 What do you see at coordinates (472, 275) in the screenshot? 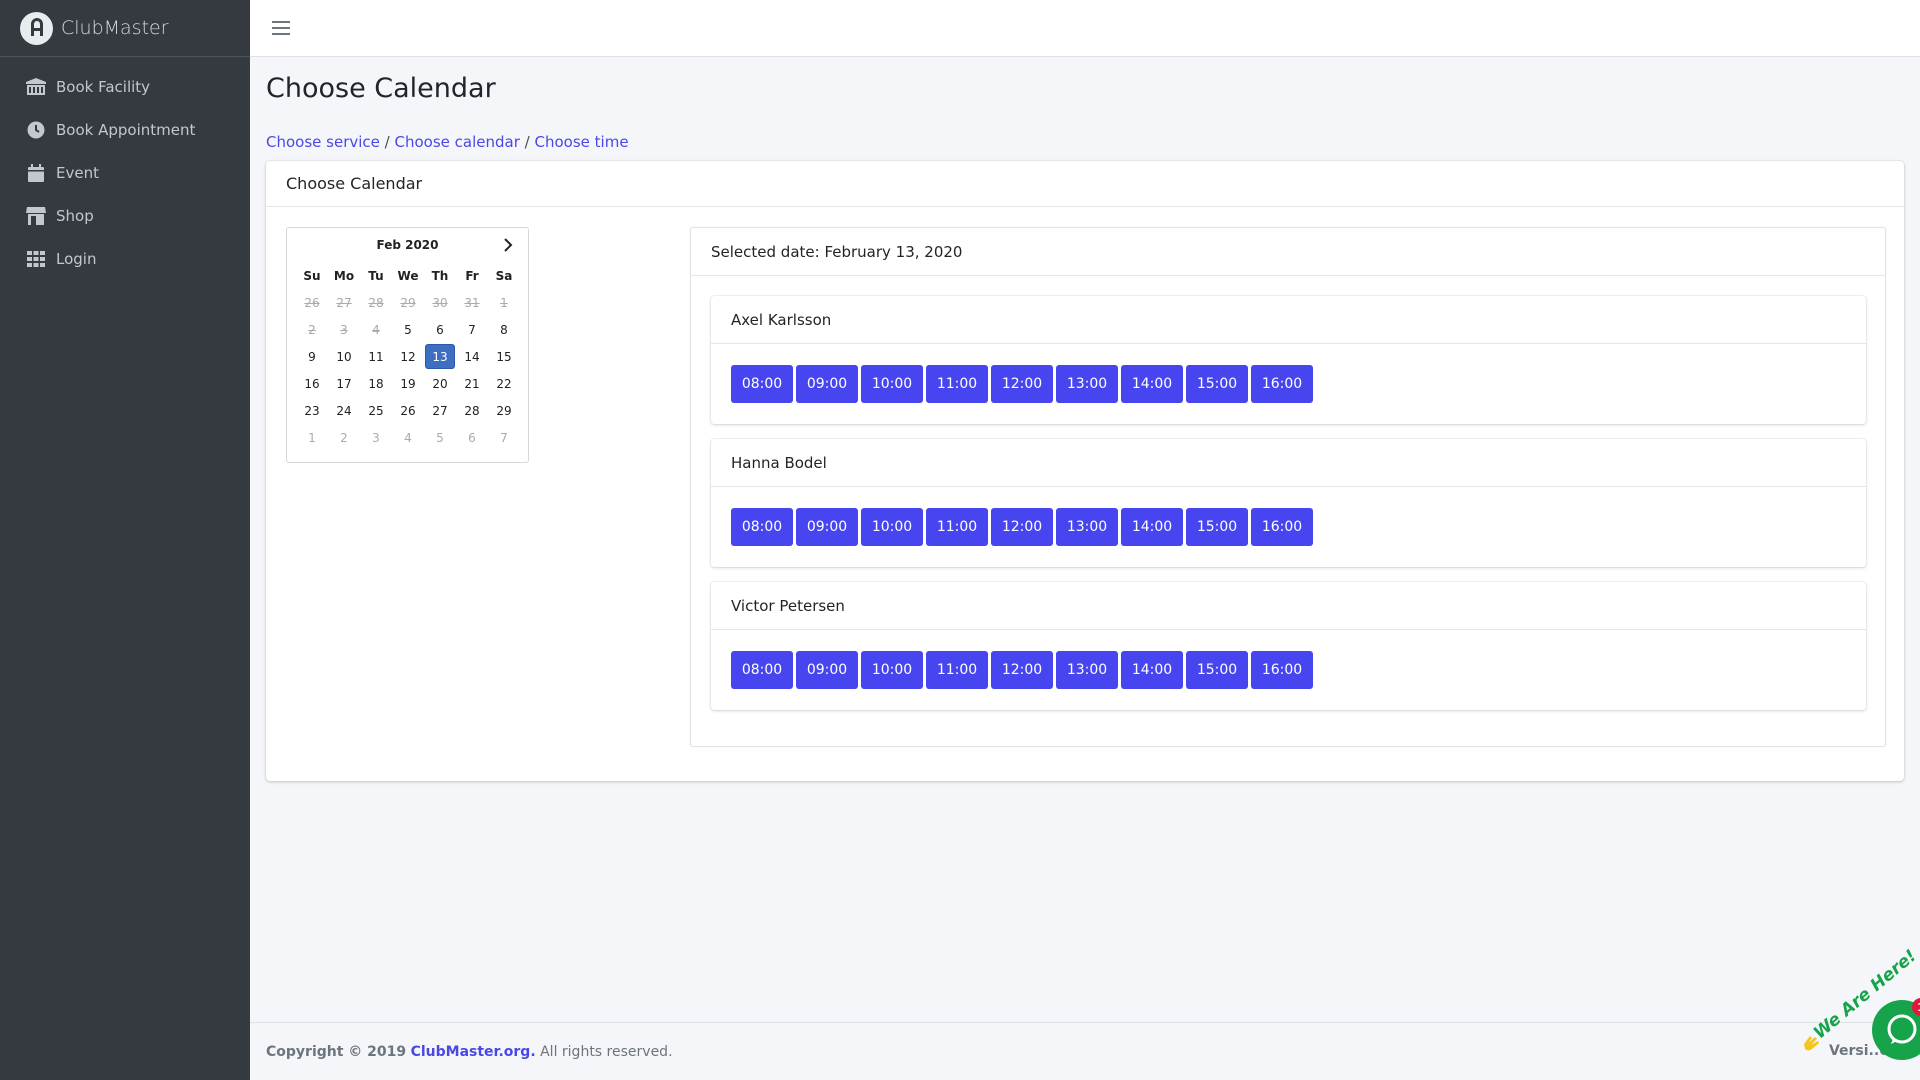
I see `weekday-label: Fr` at bounding box center [472, 275].